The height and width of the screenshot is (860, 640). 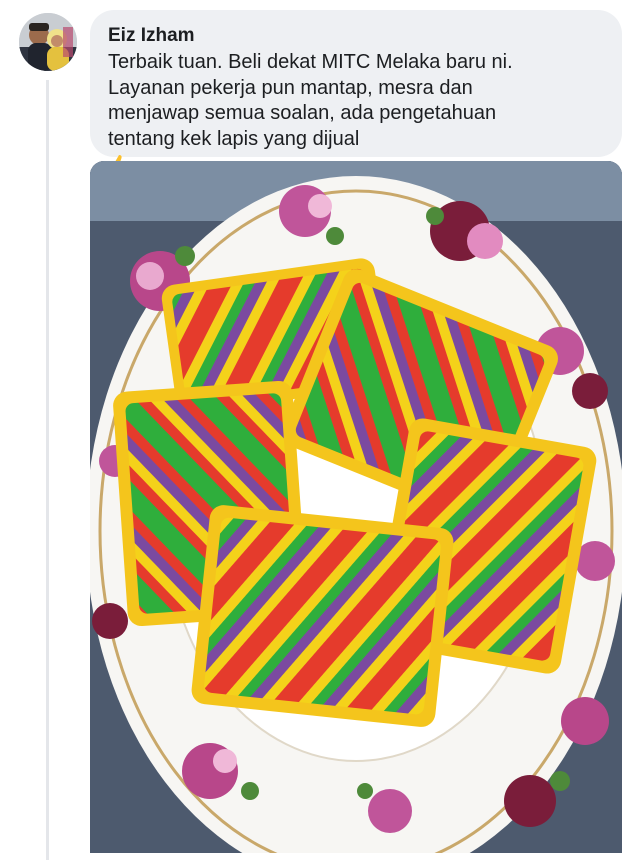 I want to click on comment-author: Eiz Izham, so click(x=356, y=36).